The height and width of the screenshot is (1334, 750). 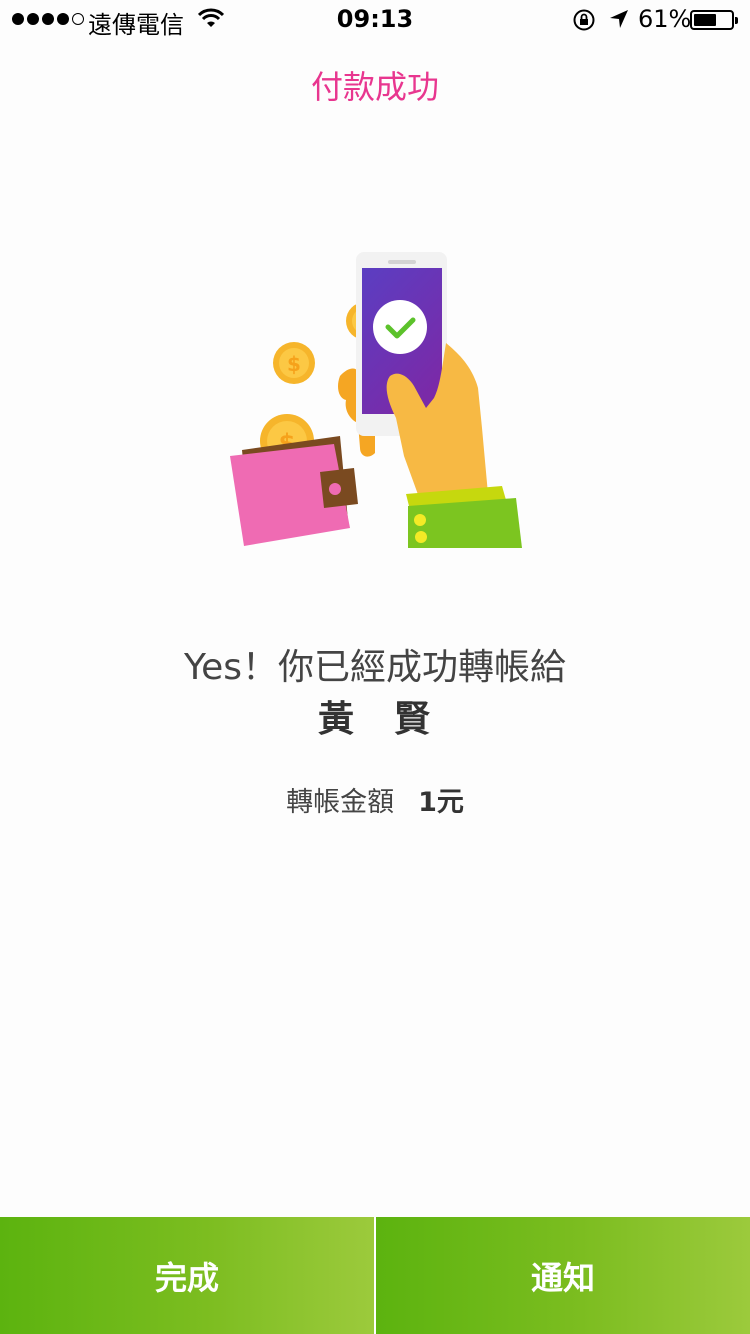 I want to click on status-bar: 遠傳電信 09:13 61%, so click(x=375, y=20).